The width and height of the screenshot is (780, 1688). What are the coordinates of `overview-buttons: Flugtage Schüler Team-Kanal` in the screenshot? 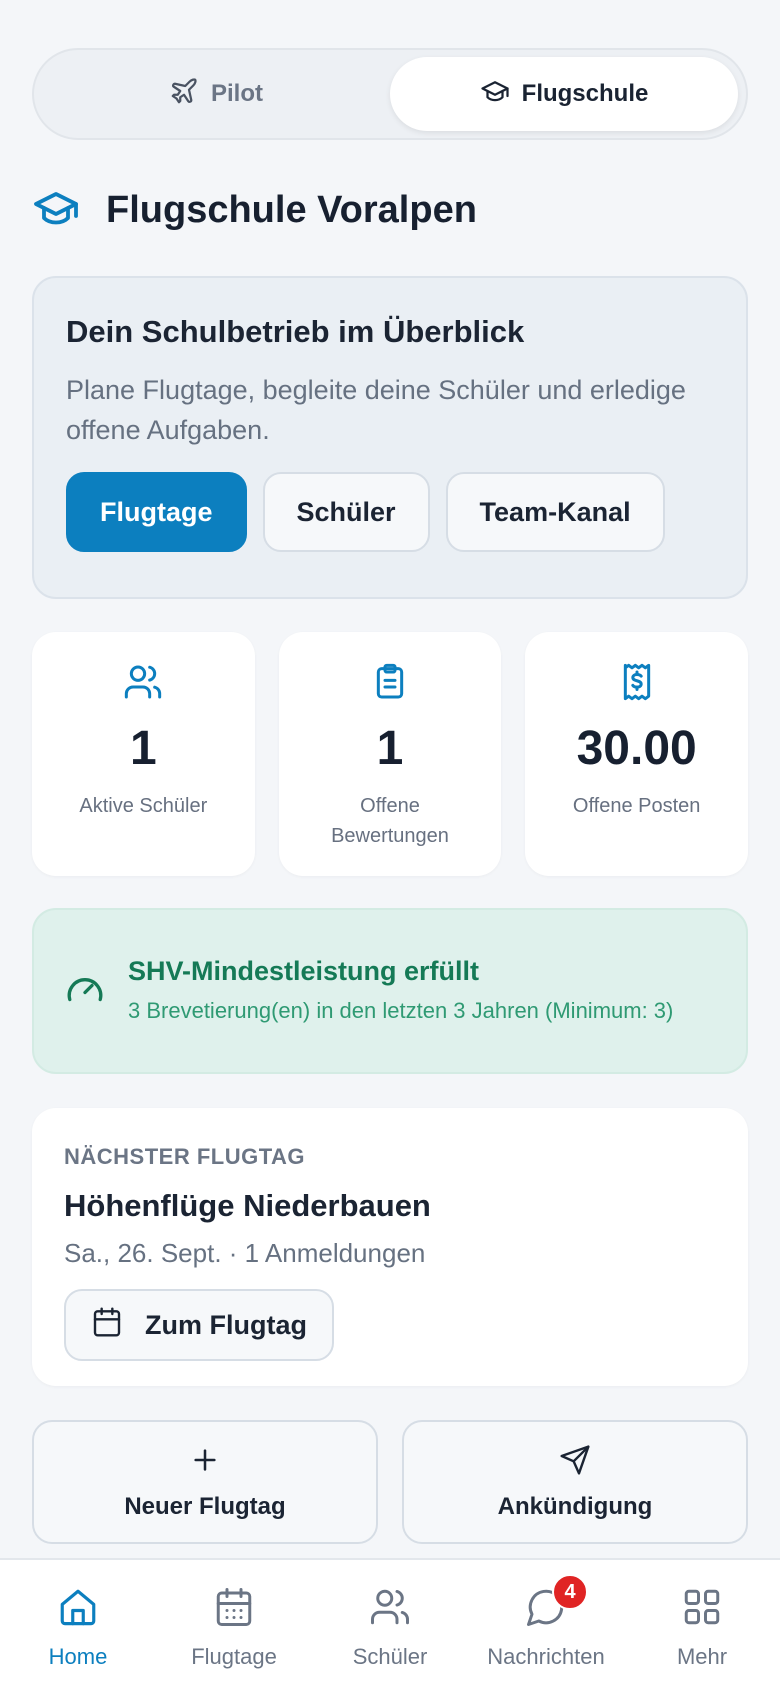 It's located at (390, 512).